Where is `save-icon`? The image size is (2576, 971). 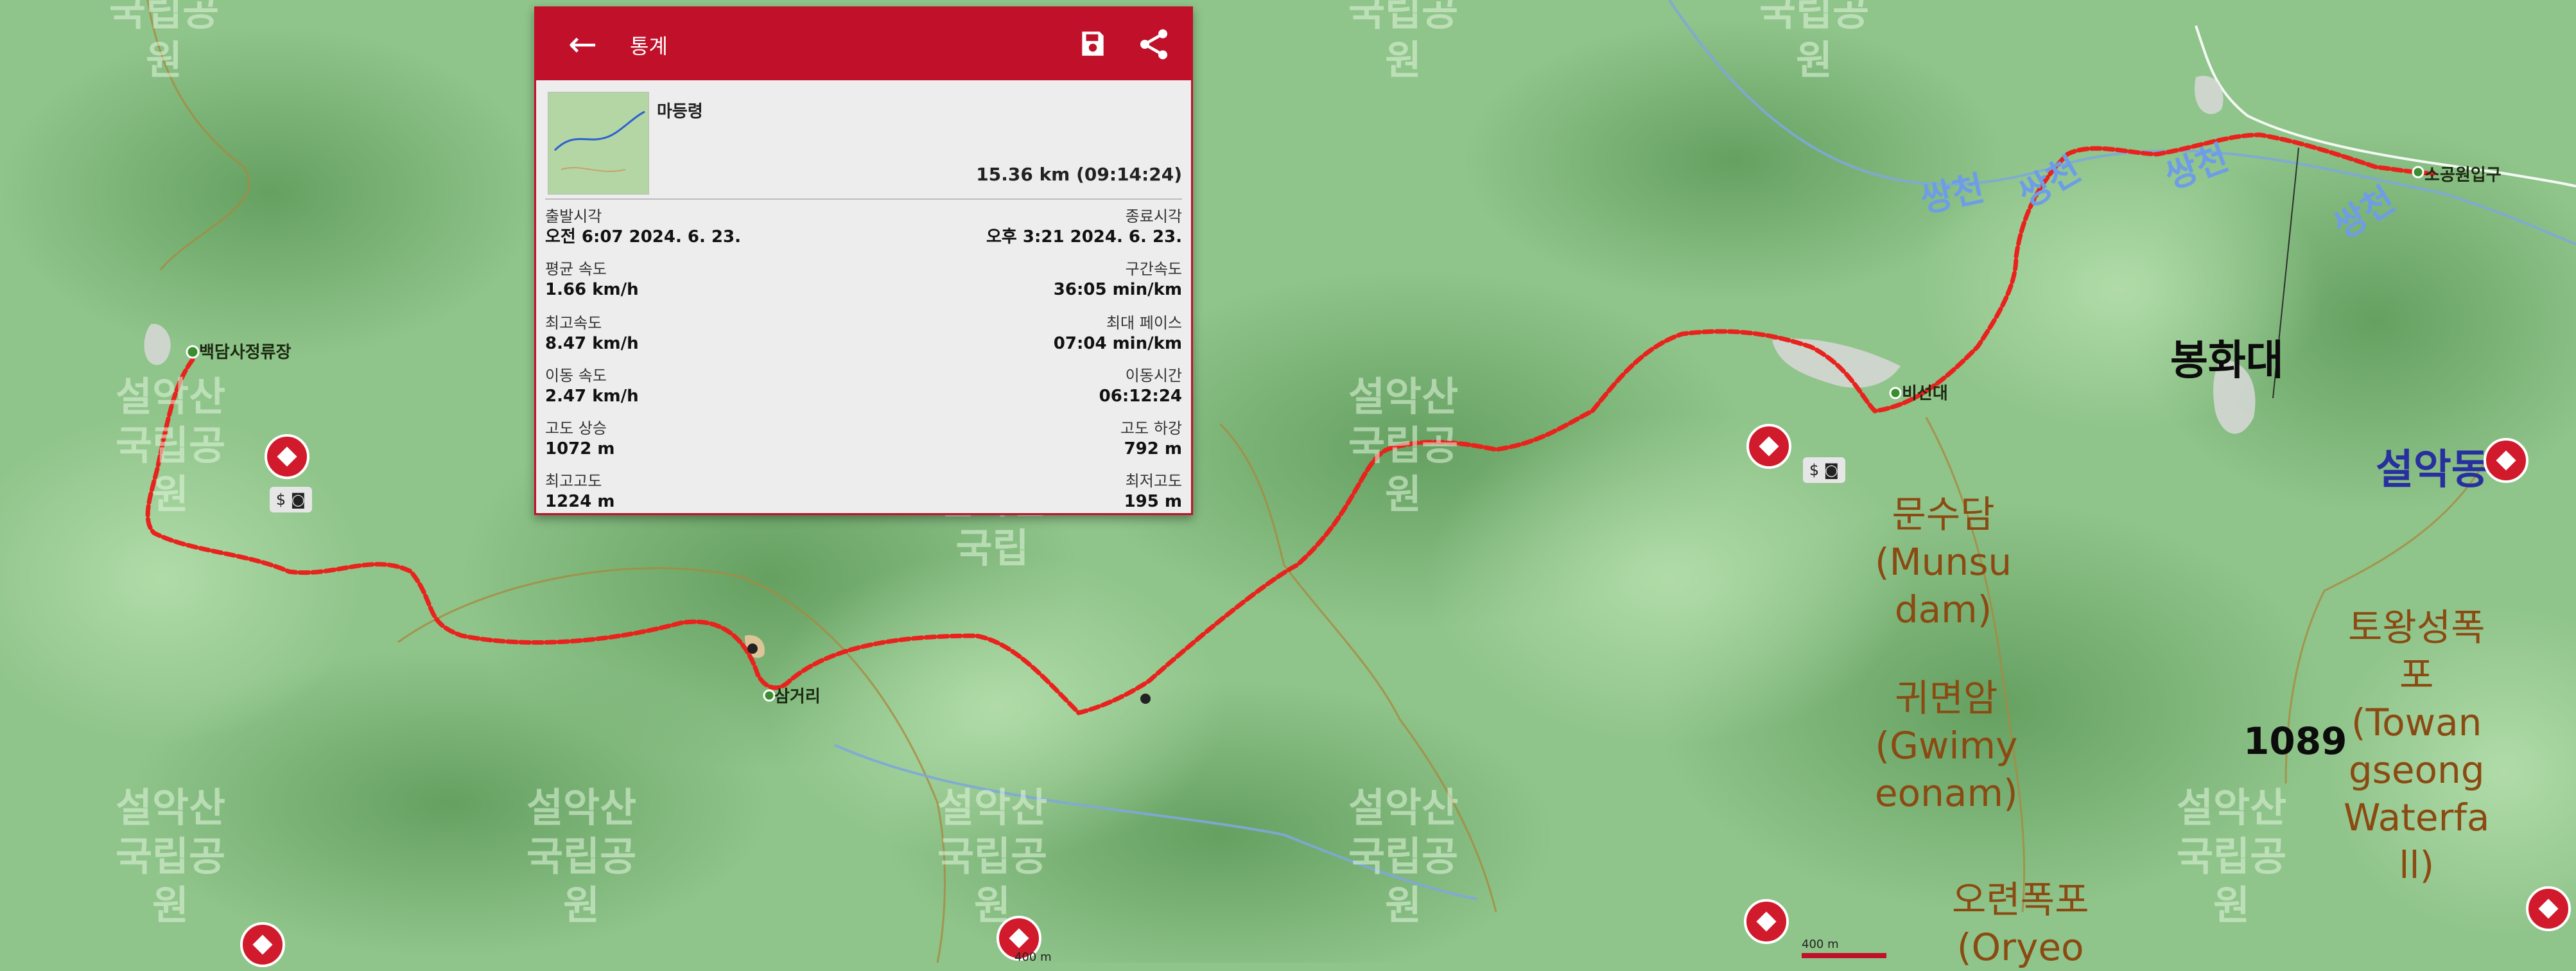
save-icon is located at coordinates (1093, 44).